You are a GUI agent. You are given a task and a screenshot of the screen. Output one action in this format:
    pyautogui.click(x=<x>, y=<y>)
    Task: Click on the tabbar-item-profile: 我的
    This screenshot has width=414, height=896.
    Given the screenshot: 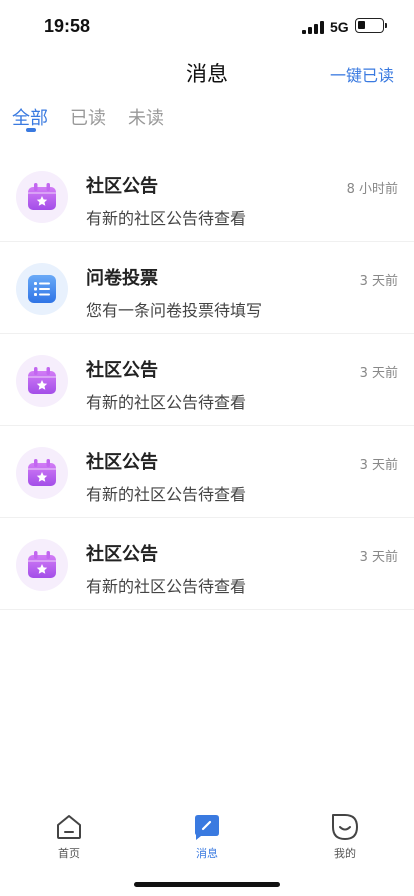 What is the action you would take?
    pyautogui.click(x=345, y=836)
    